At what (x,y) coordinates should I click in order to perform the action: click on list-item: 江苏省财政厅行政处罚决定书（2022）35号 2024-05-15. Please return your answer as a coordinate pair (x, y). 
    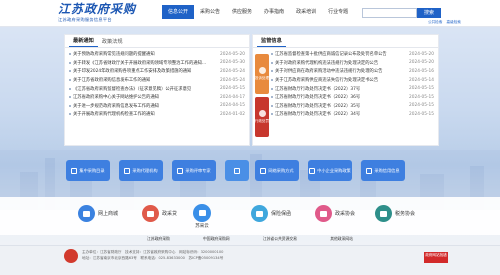
    Looking at the image, I should click on (352, 106).